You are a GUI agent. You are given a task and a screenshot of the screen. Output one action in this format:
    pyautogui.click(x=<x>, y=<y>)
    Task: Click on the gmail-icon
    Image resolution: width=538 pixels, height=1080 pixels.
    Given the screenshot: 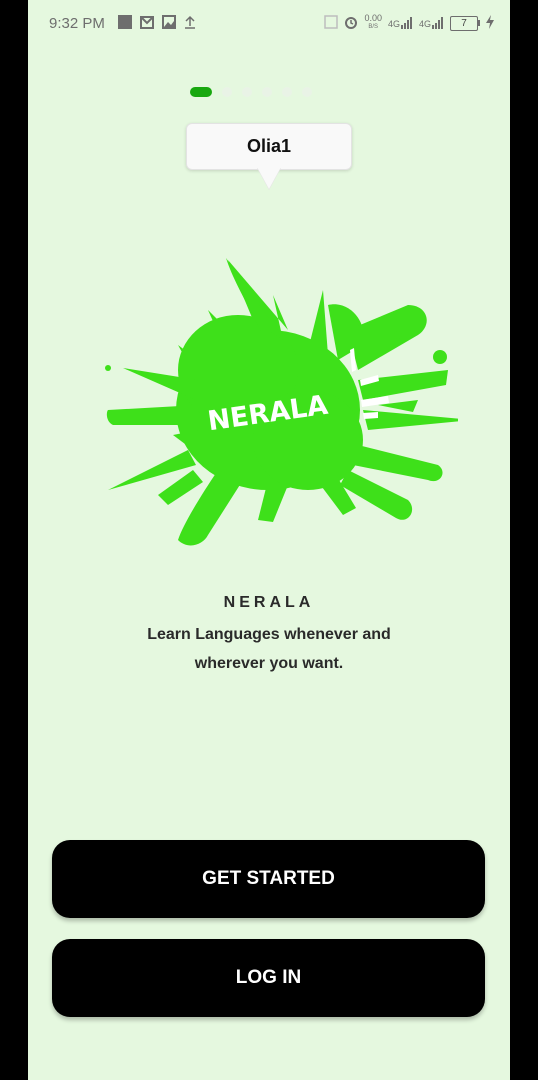 What is the action you would take?
    pyautogui.click(x=147, y=22)
    